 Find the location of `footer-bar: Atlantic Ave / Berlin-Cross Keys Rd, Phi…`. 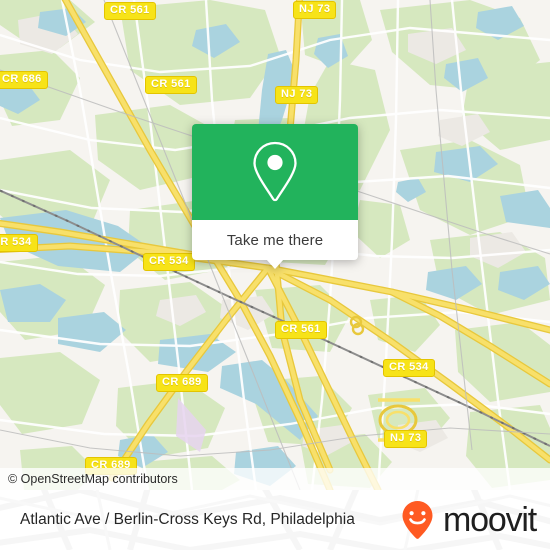

footer-bar: Atlantic Ave / Berlin-Cross Keys Rd, Phi… is located at coordinates (275, 520).